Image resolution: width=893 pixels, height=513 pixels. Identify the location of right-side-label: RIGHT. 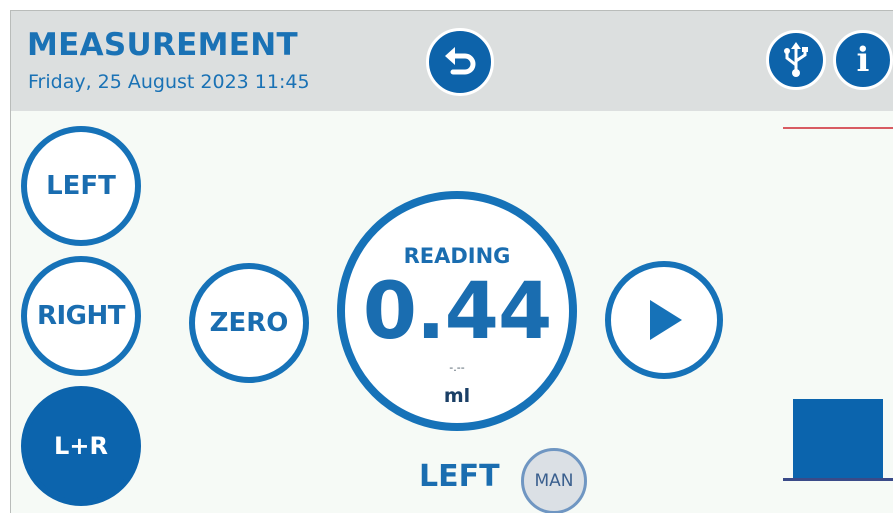
(81, 316).